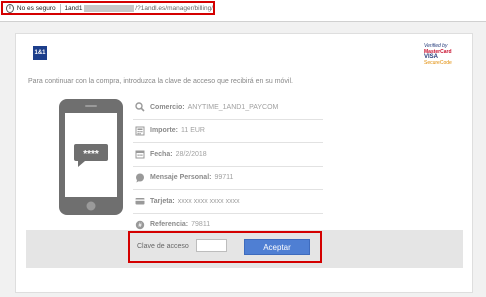  What do you see at coordinates (73, 8) in the screenshot?
I see `url-prefix: 1and1` at bounding box center [73, 8].